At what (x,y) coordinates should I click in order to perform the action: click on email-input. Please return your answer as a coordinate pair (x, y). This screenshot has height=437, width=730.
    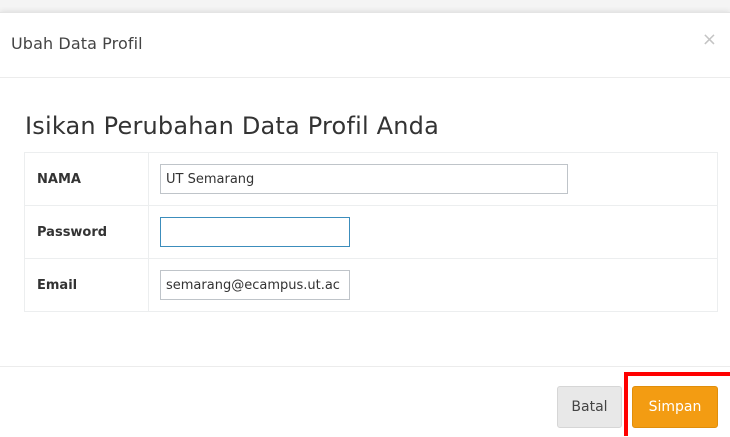
    Looking at the image, I should click on (255, 285).